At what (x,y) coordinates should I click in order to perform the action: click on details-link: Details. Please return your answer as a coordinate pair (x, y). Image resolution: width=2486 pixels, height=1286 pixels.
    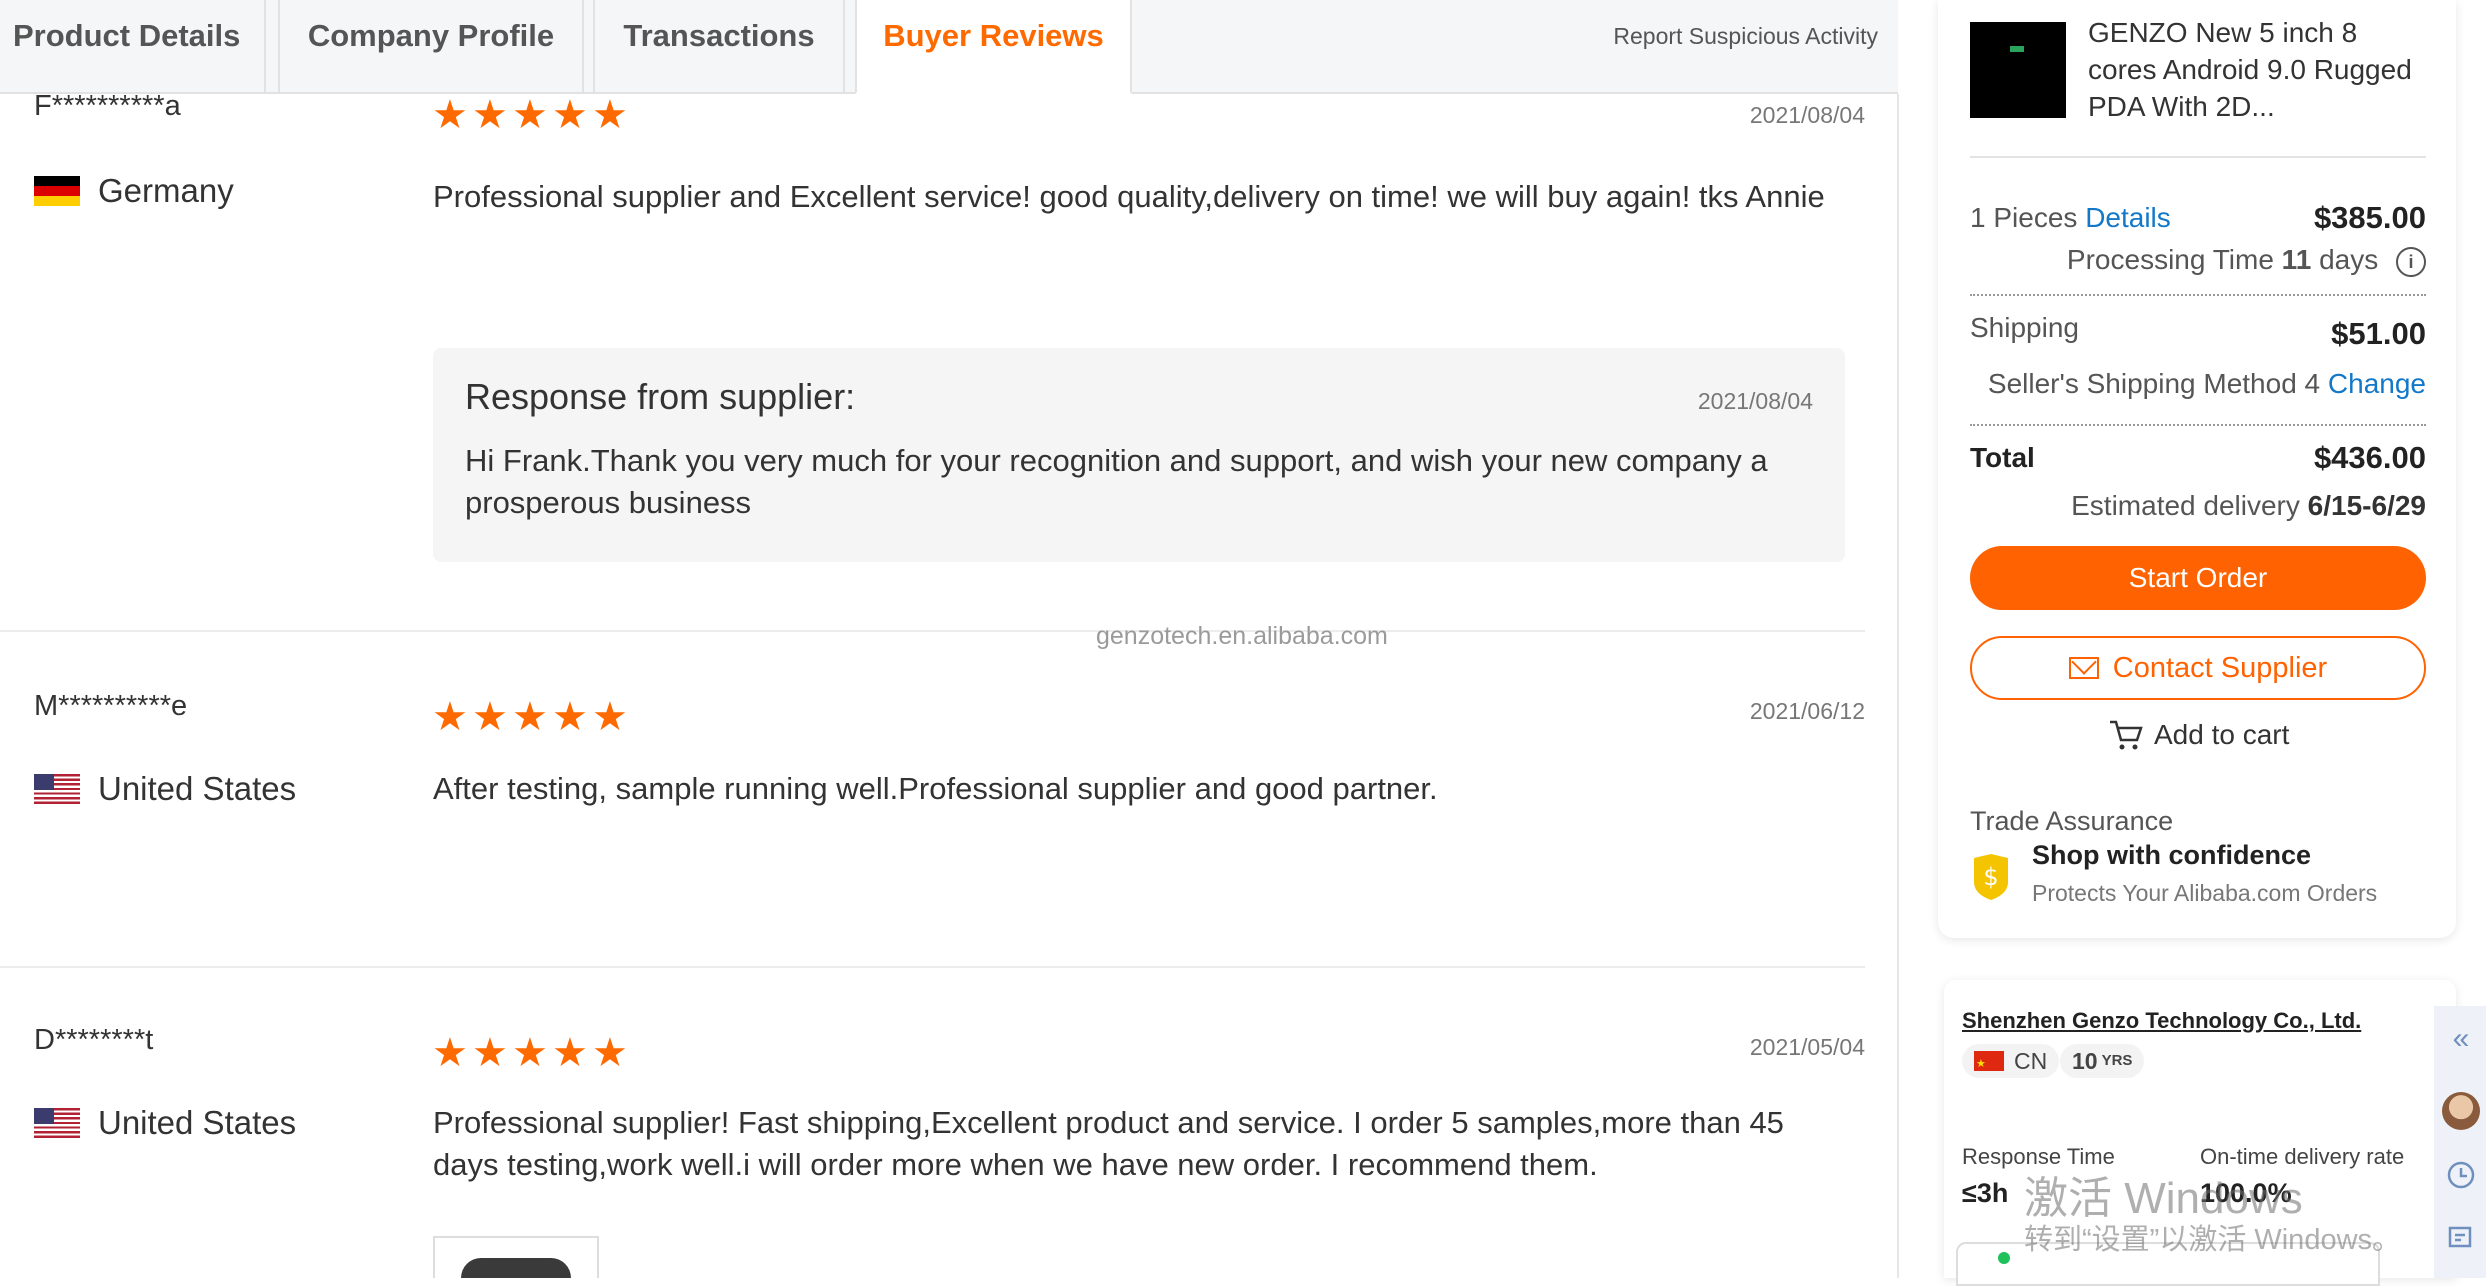
    Looking at the image, I should click on (2128, 217).